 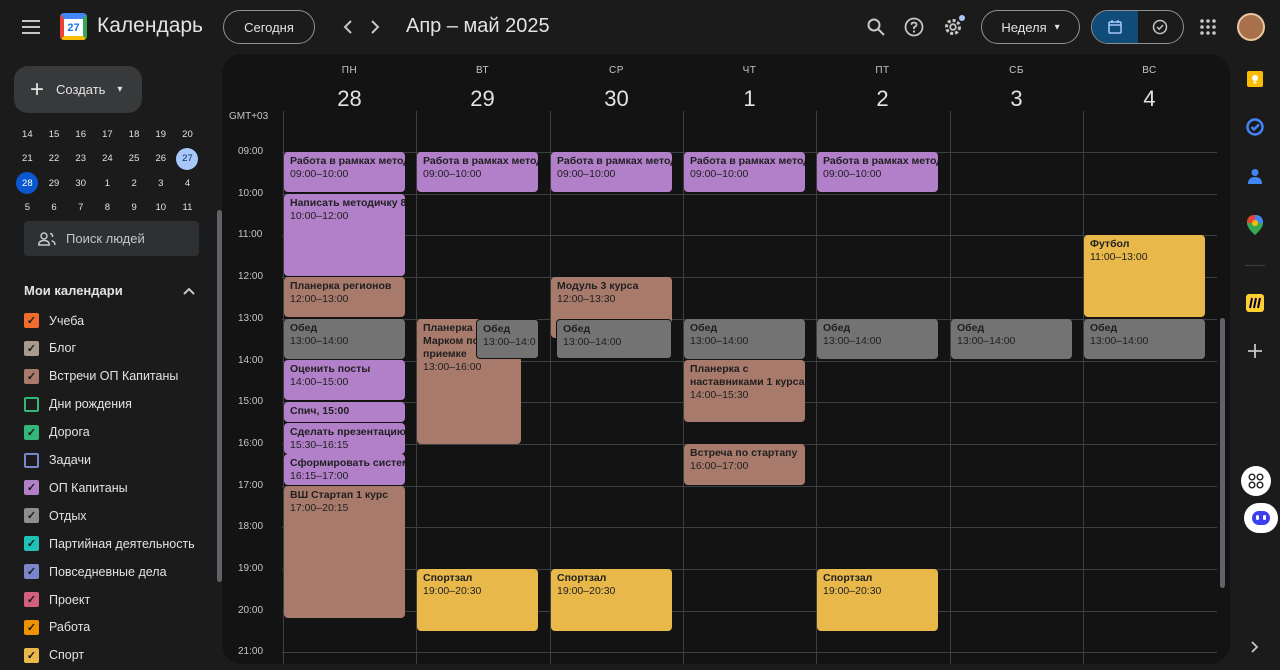 What do you see at coordinates (31, 27) in the screenshot?
I see `main-menu-icon` at bounding box center [31, 27].